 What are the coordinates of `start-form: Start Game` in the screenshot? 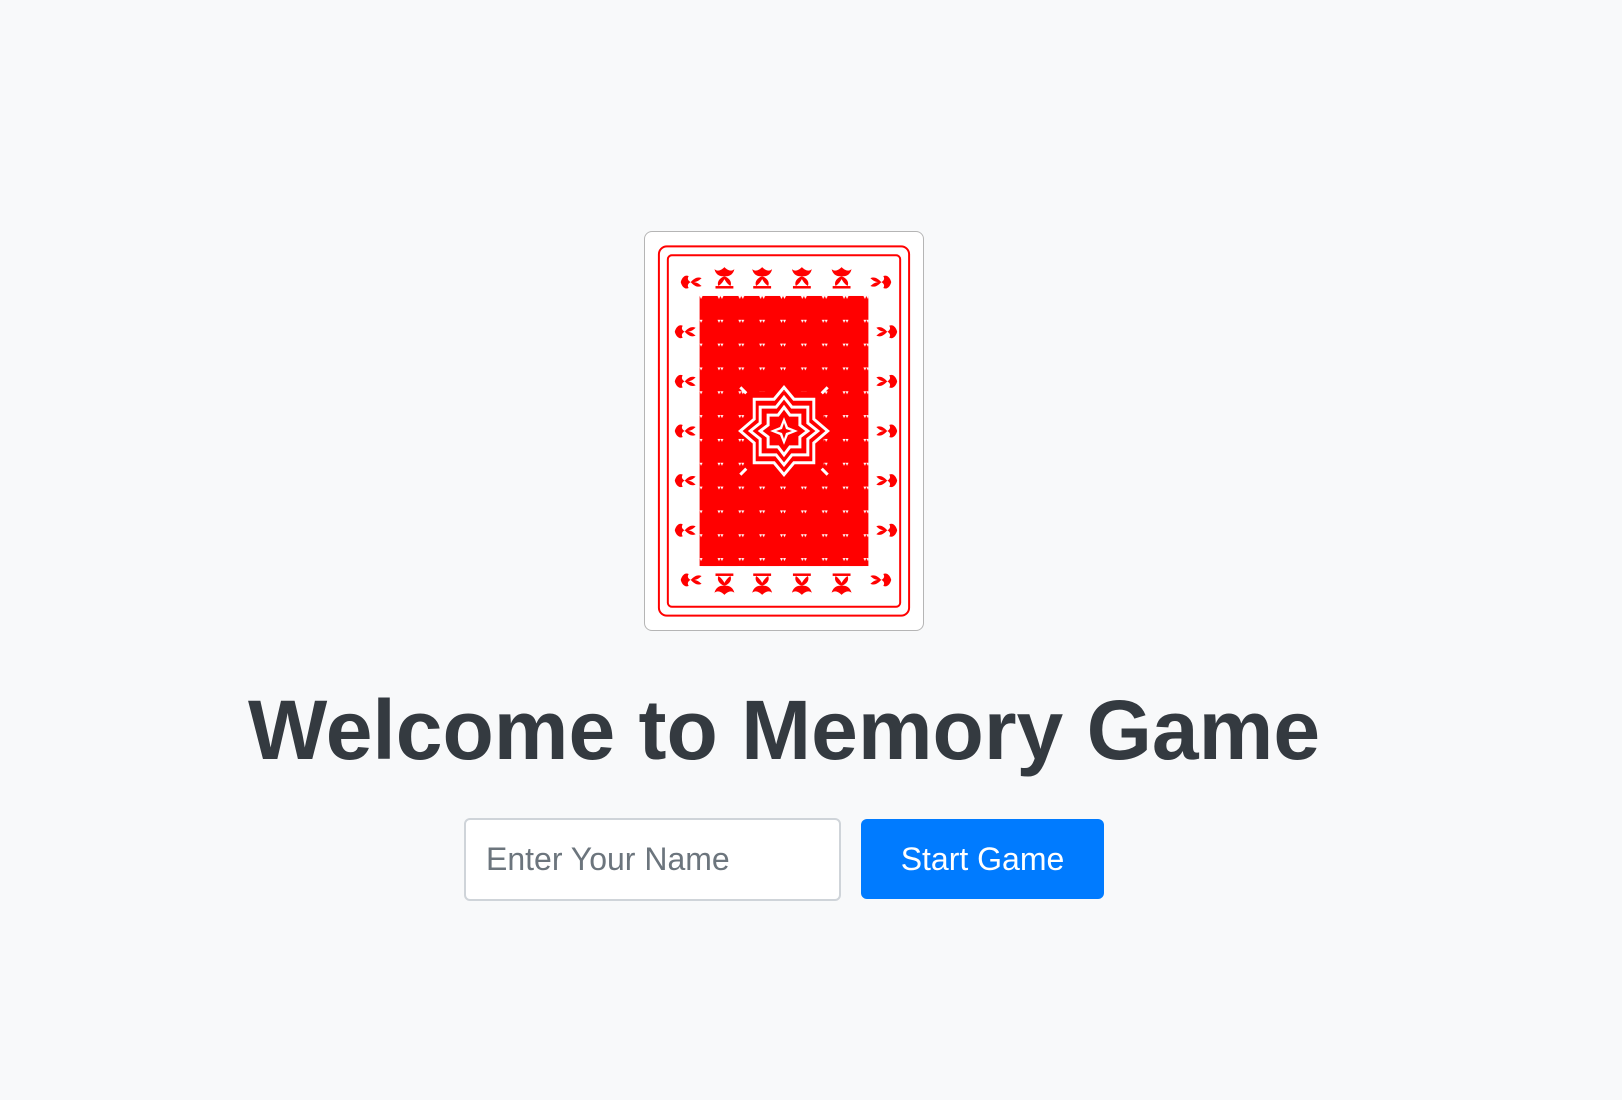 It's located at (784, 859).